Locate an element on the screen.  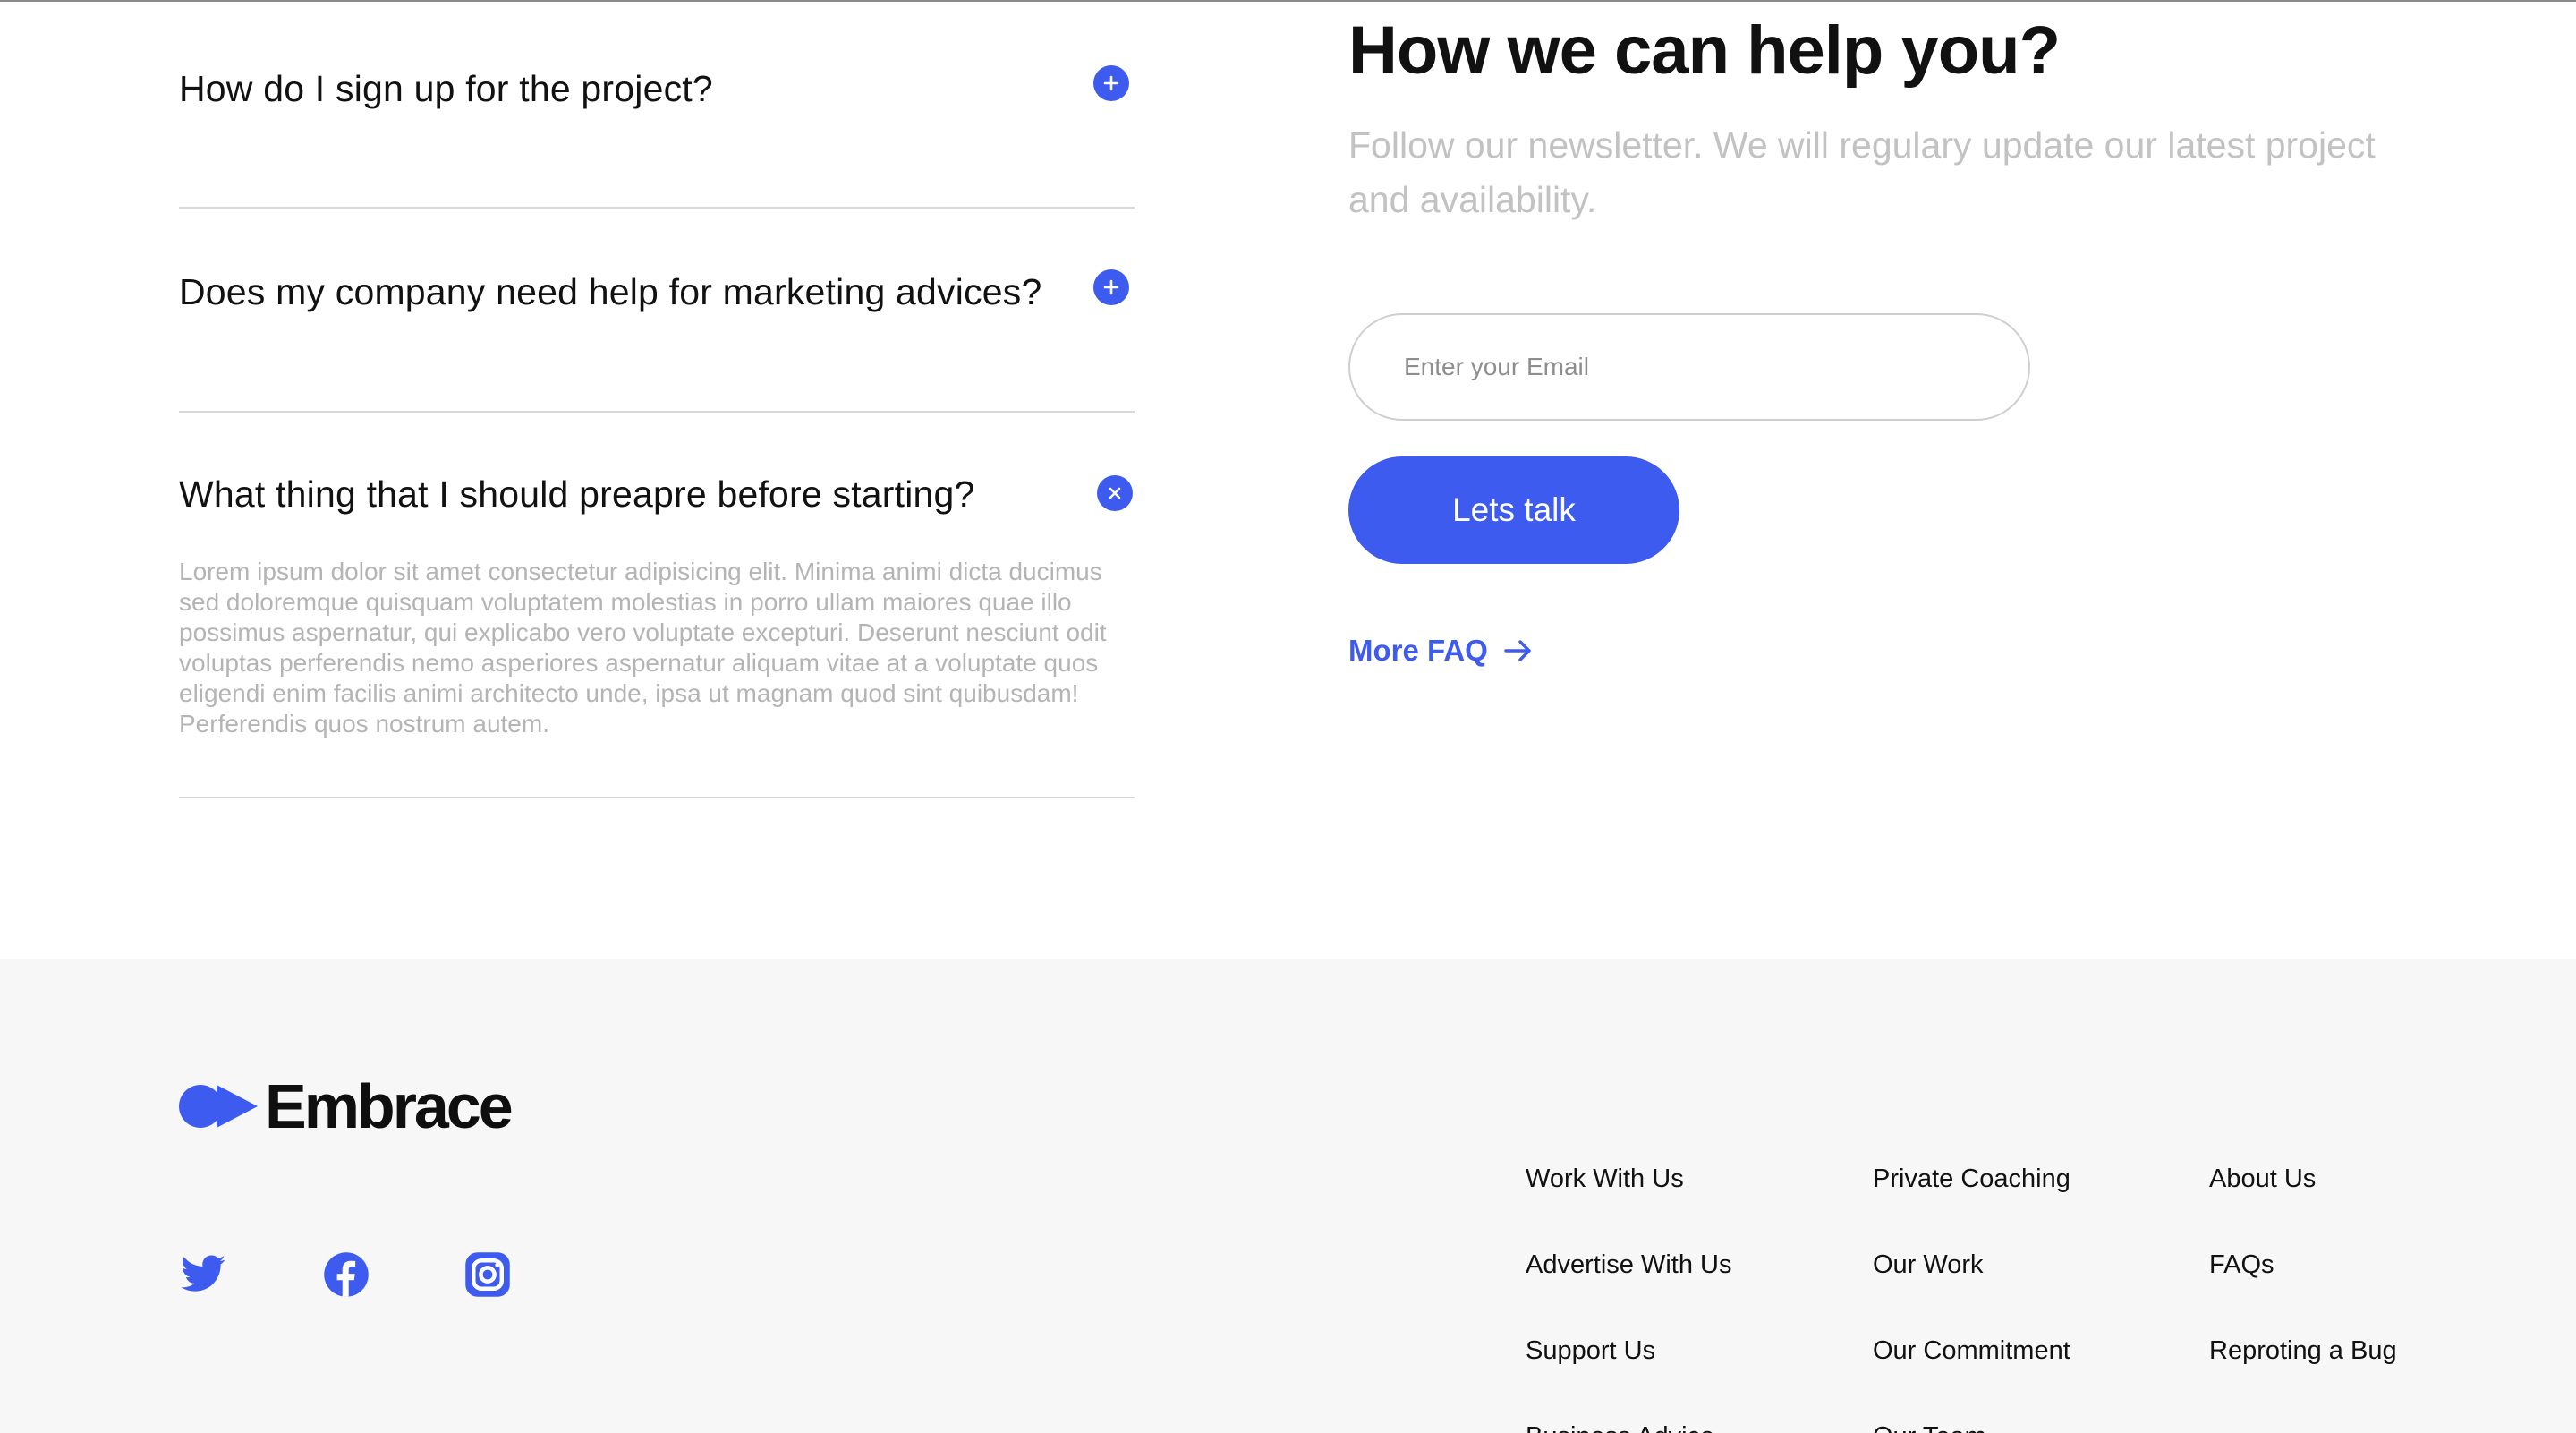
footer-link: FAQs is located at coordinates (2303, 1290).